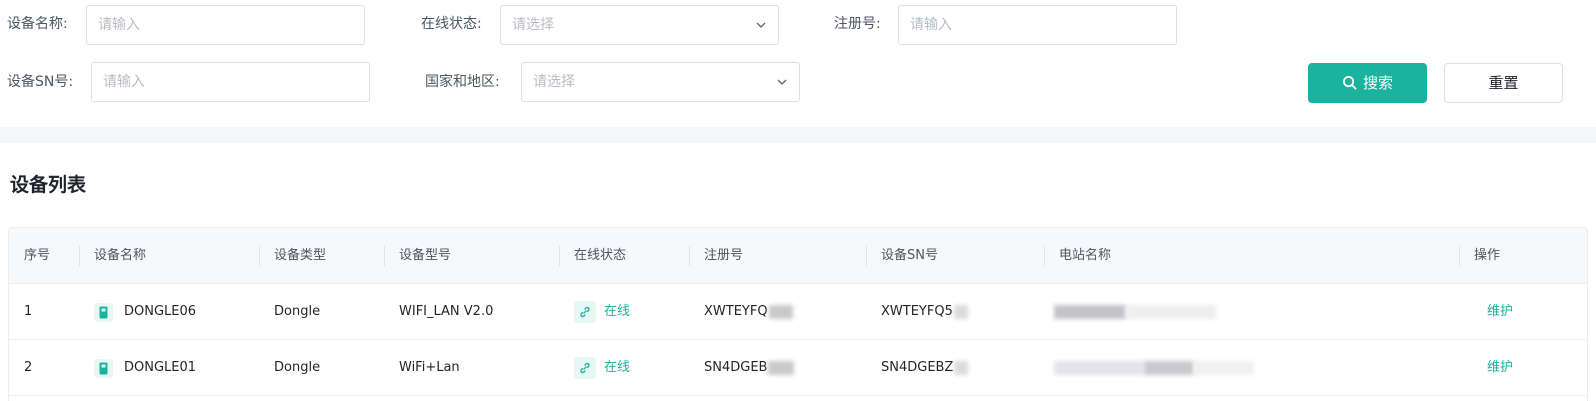 The width and height of the screenshot is (1596, 401). Describe the element at coordinates (1487, 255) in the screenshot. I see `column-header: 操作` at that location.